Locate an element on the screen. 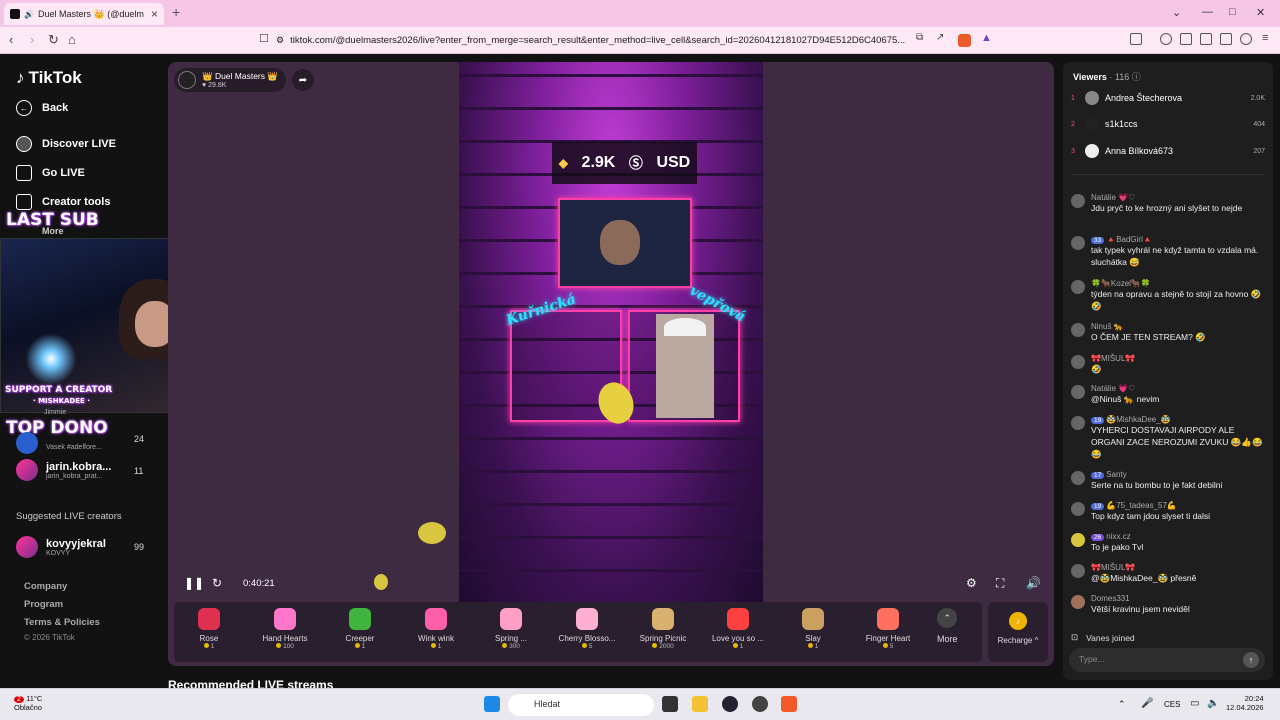  wallet-icon is located at coordinates (1206, 39).